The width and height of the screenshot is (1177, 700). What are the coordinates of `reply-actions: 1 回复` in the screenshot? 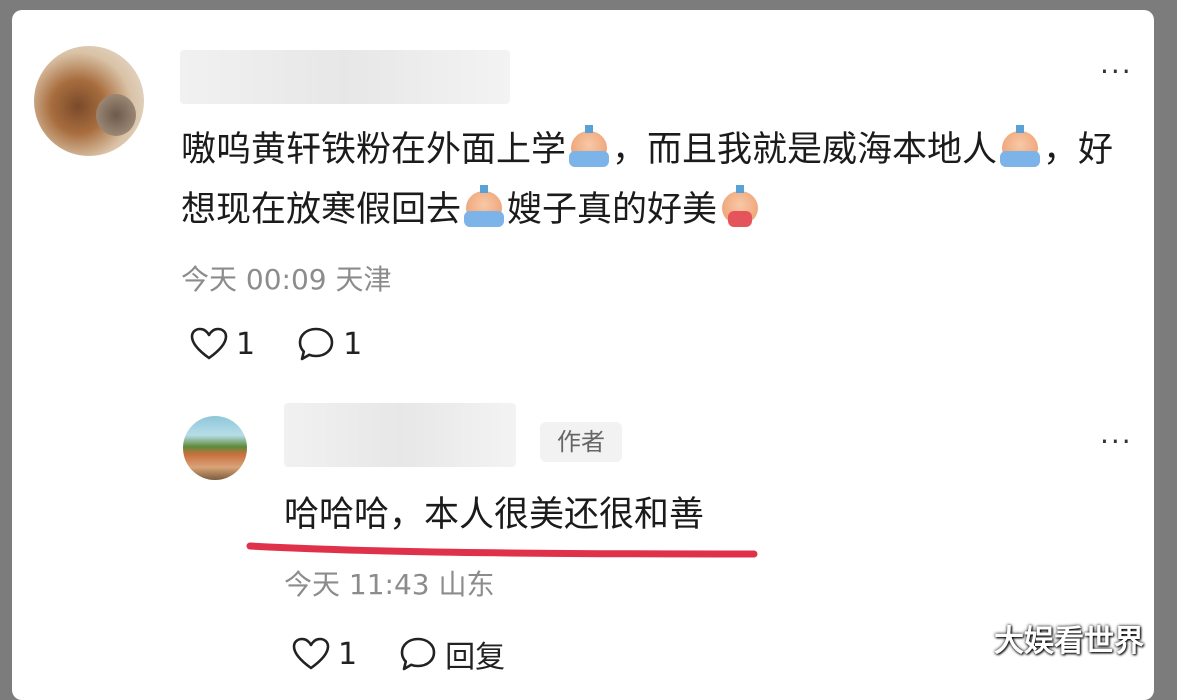 It's located at (419, 654).